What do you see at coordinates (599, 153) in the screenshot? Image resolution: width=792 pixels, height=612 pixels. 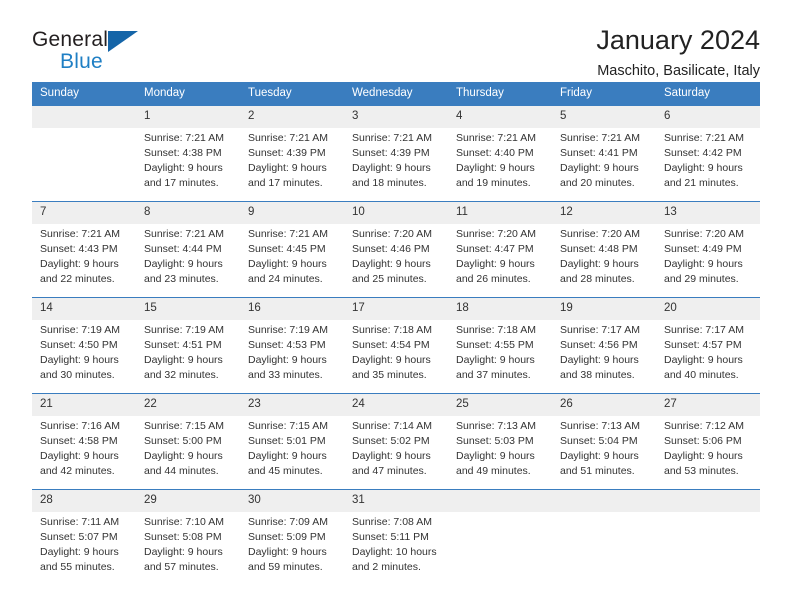 I see `sunset-line: Sunset: 4:41 PM` at bounding box center [599, 153].